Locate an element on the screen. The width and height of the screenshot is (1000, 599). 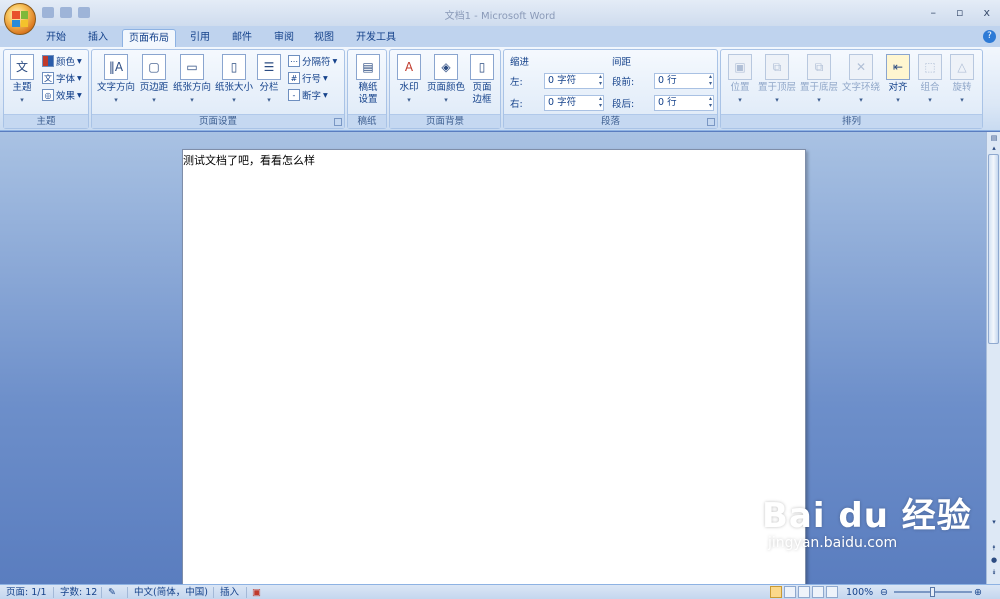
text-direction-button: ‖A 文字方向 ▾ is located at coordinates (116, 80).